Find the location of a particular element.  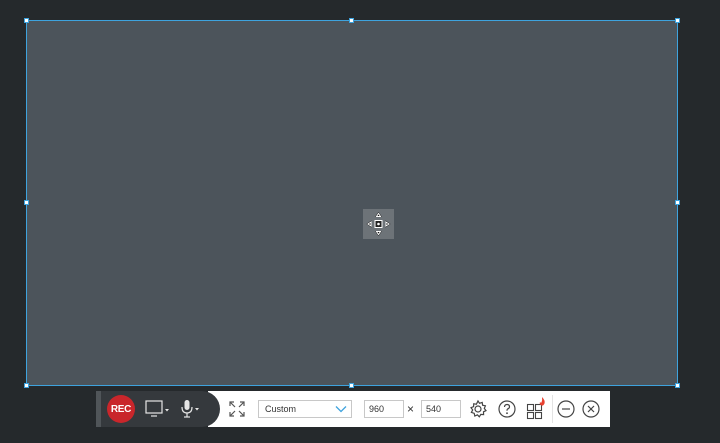

resize-handle-bottom-right is located at coordinates (677, 385).